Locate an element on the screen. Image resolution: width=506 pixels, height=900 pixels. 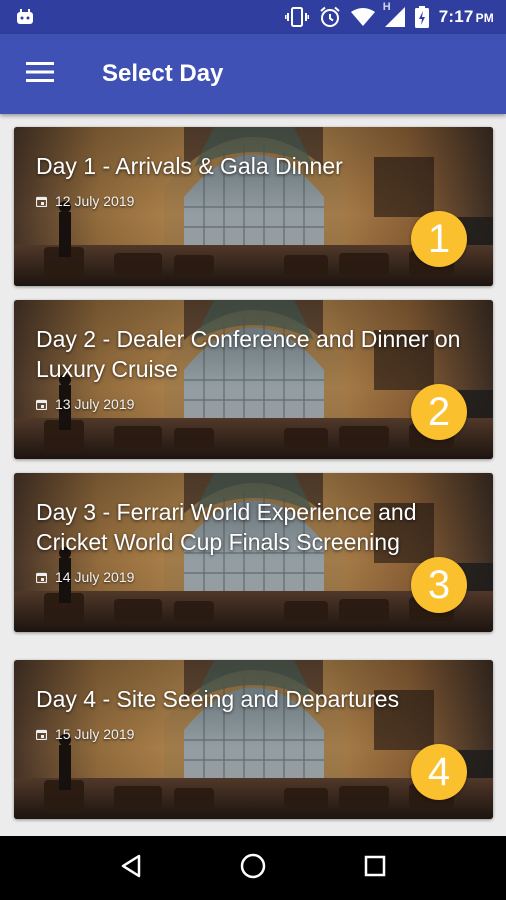
clock-time: 7:17 is located at coordinates (456, 16).